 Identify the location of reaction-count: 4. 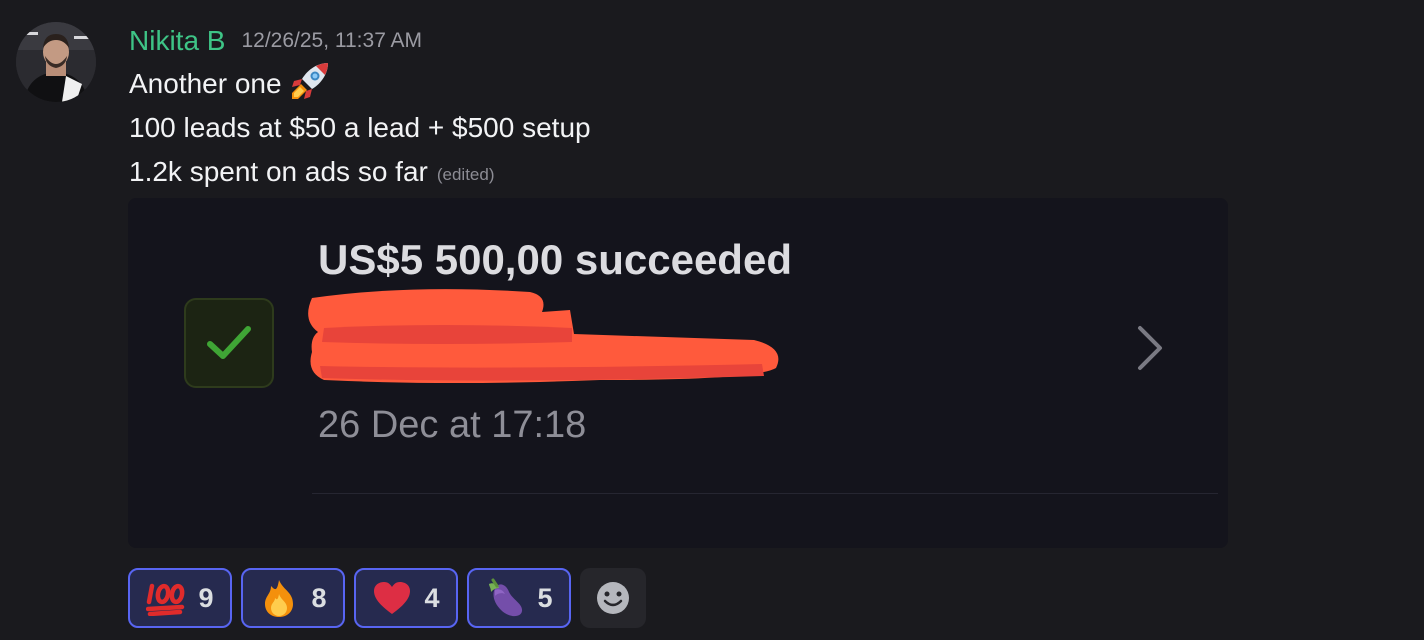
(432, 597).